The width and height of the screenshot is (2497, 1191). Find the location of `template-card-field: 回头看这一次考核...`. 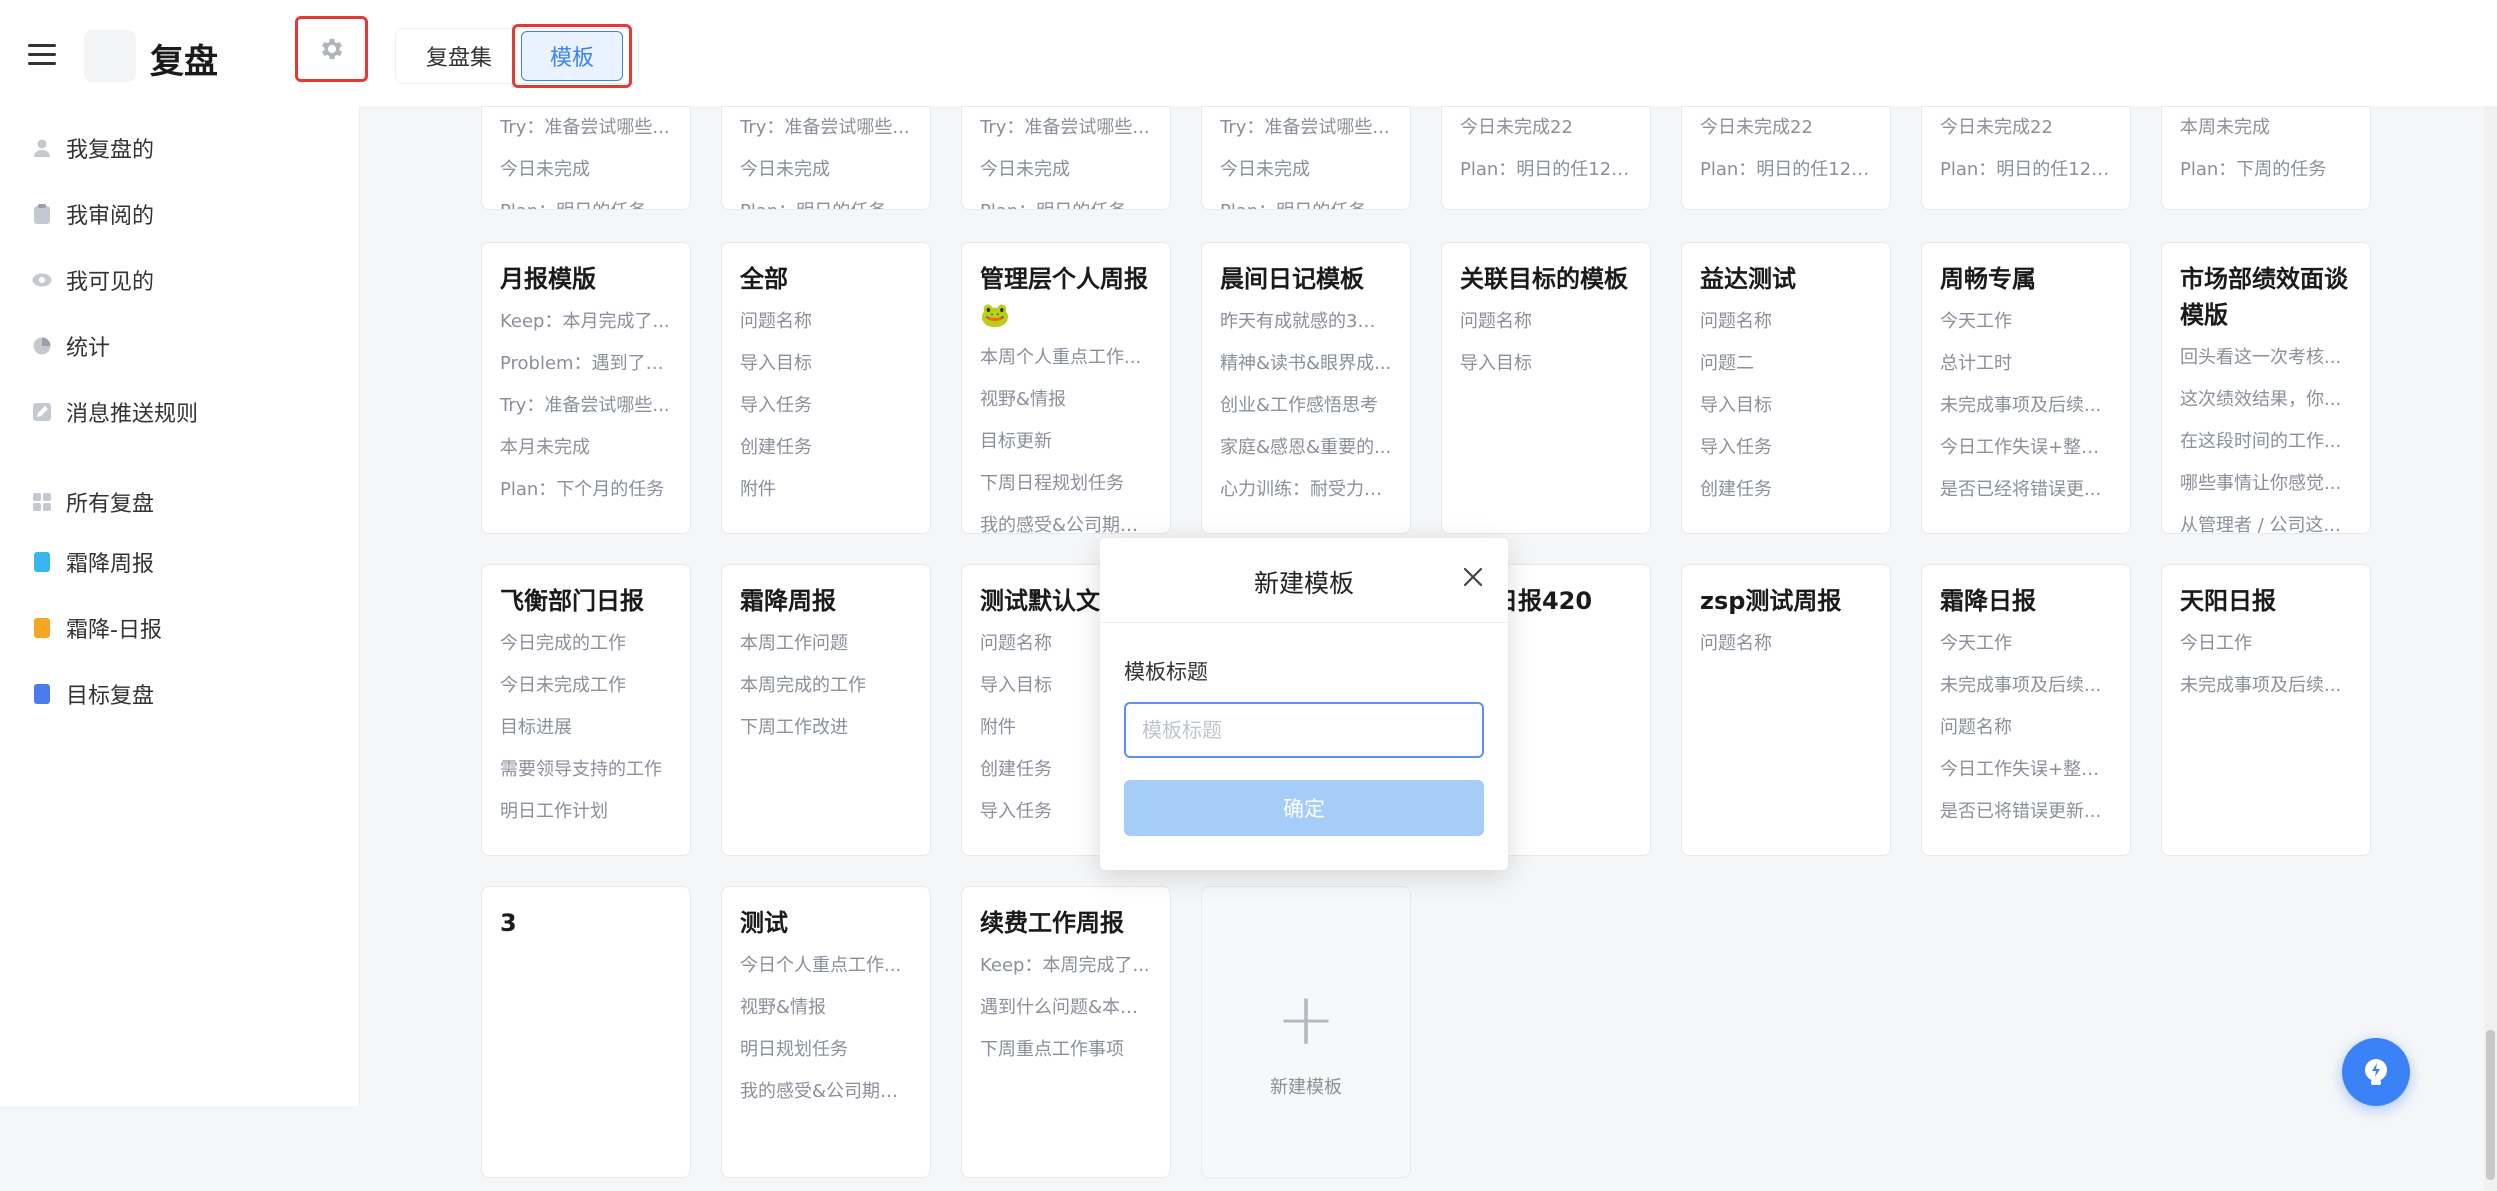

template-card-field: 回头看这一次考核... is located at coordinates (2261, 357).